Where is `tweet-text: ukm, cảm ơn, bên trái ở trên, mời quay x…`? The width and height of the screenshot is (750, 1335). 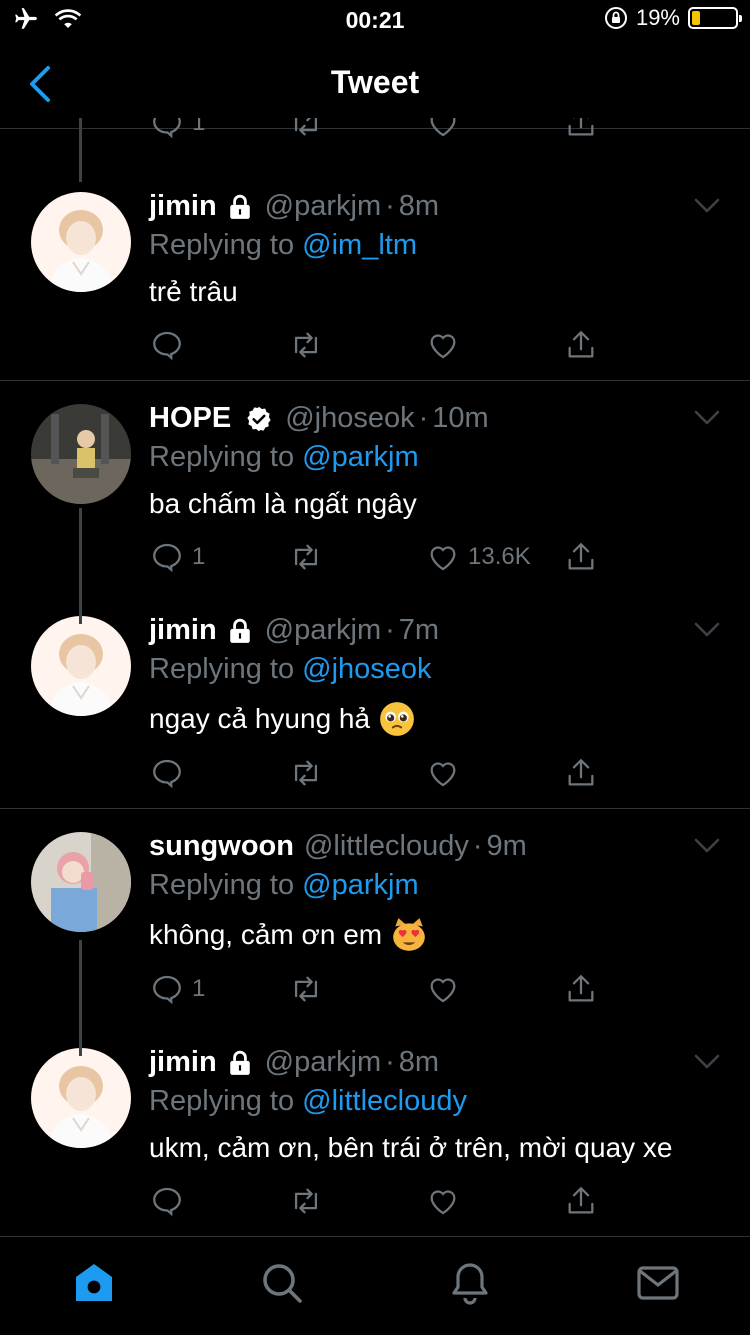 tweet-text: ukm, cảm ơn, bên trái ở trên, mời quay x… is located at coordinates (411, 1148).